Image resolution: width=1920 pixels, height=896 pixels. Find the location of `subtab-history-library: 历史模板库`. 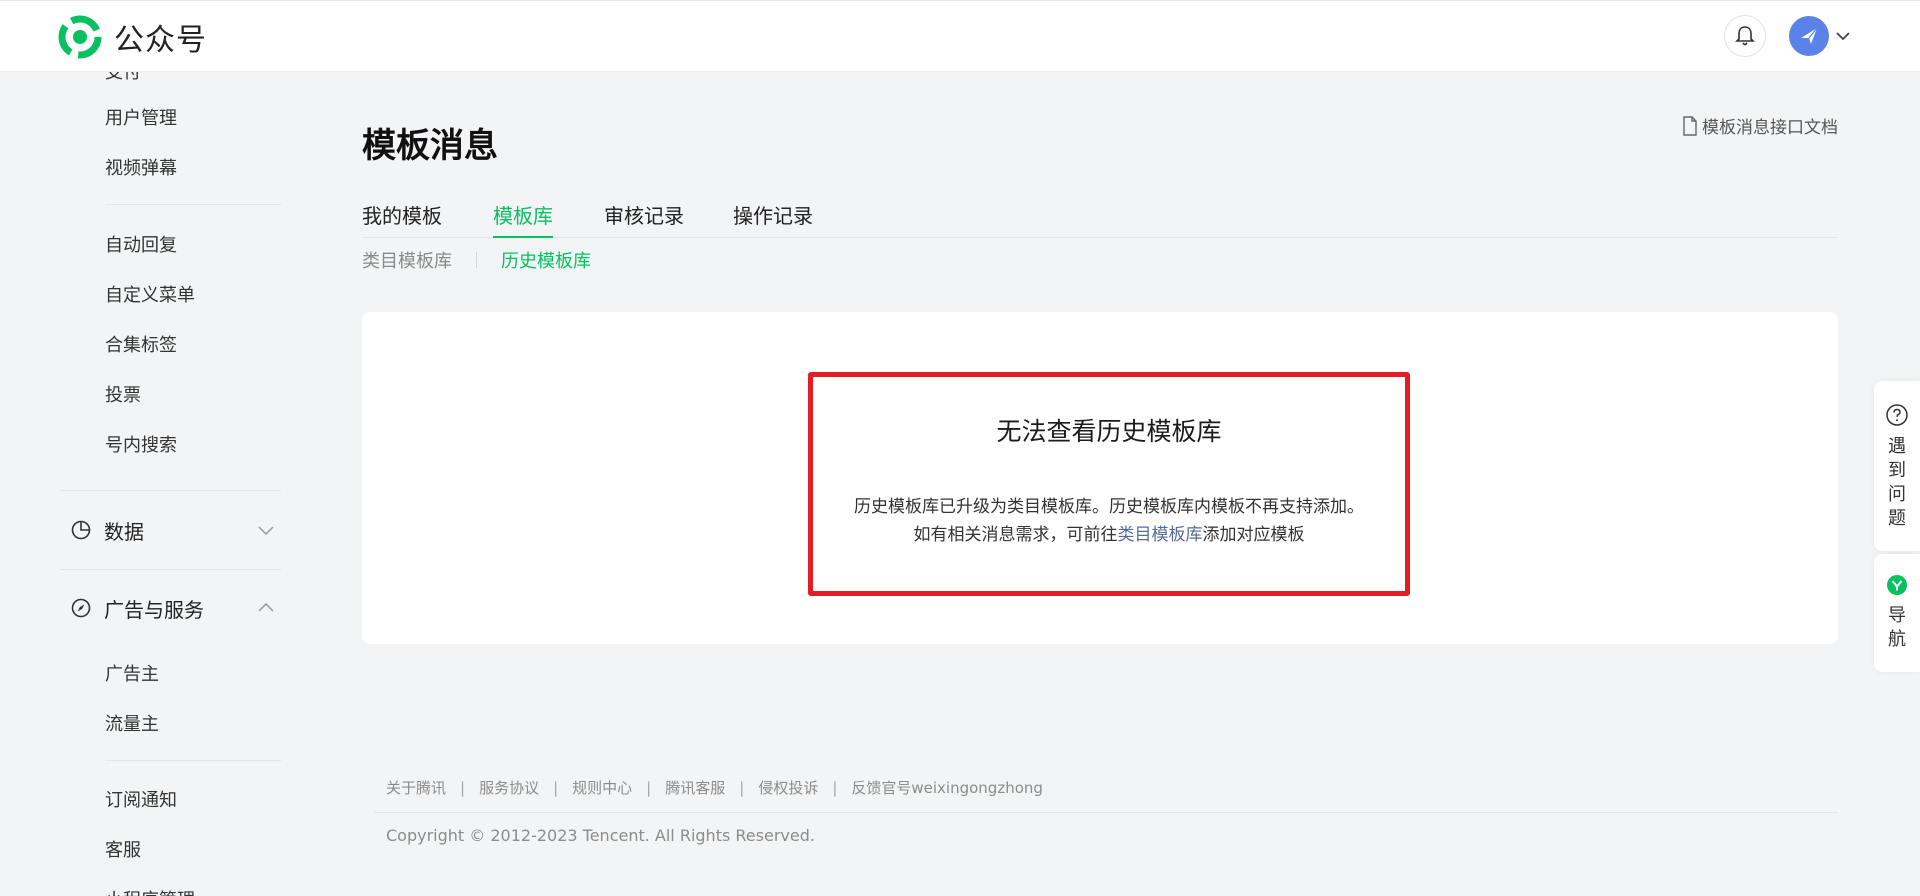

subtab-history-library: 历史模板库 is located at coordinates (546, 260).